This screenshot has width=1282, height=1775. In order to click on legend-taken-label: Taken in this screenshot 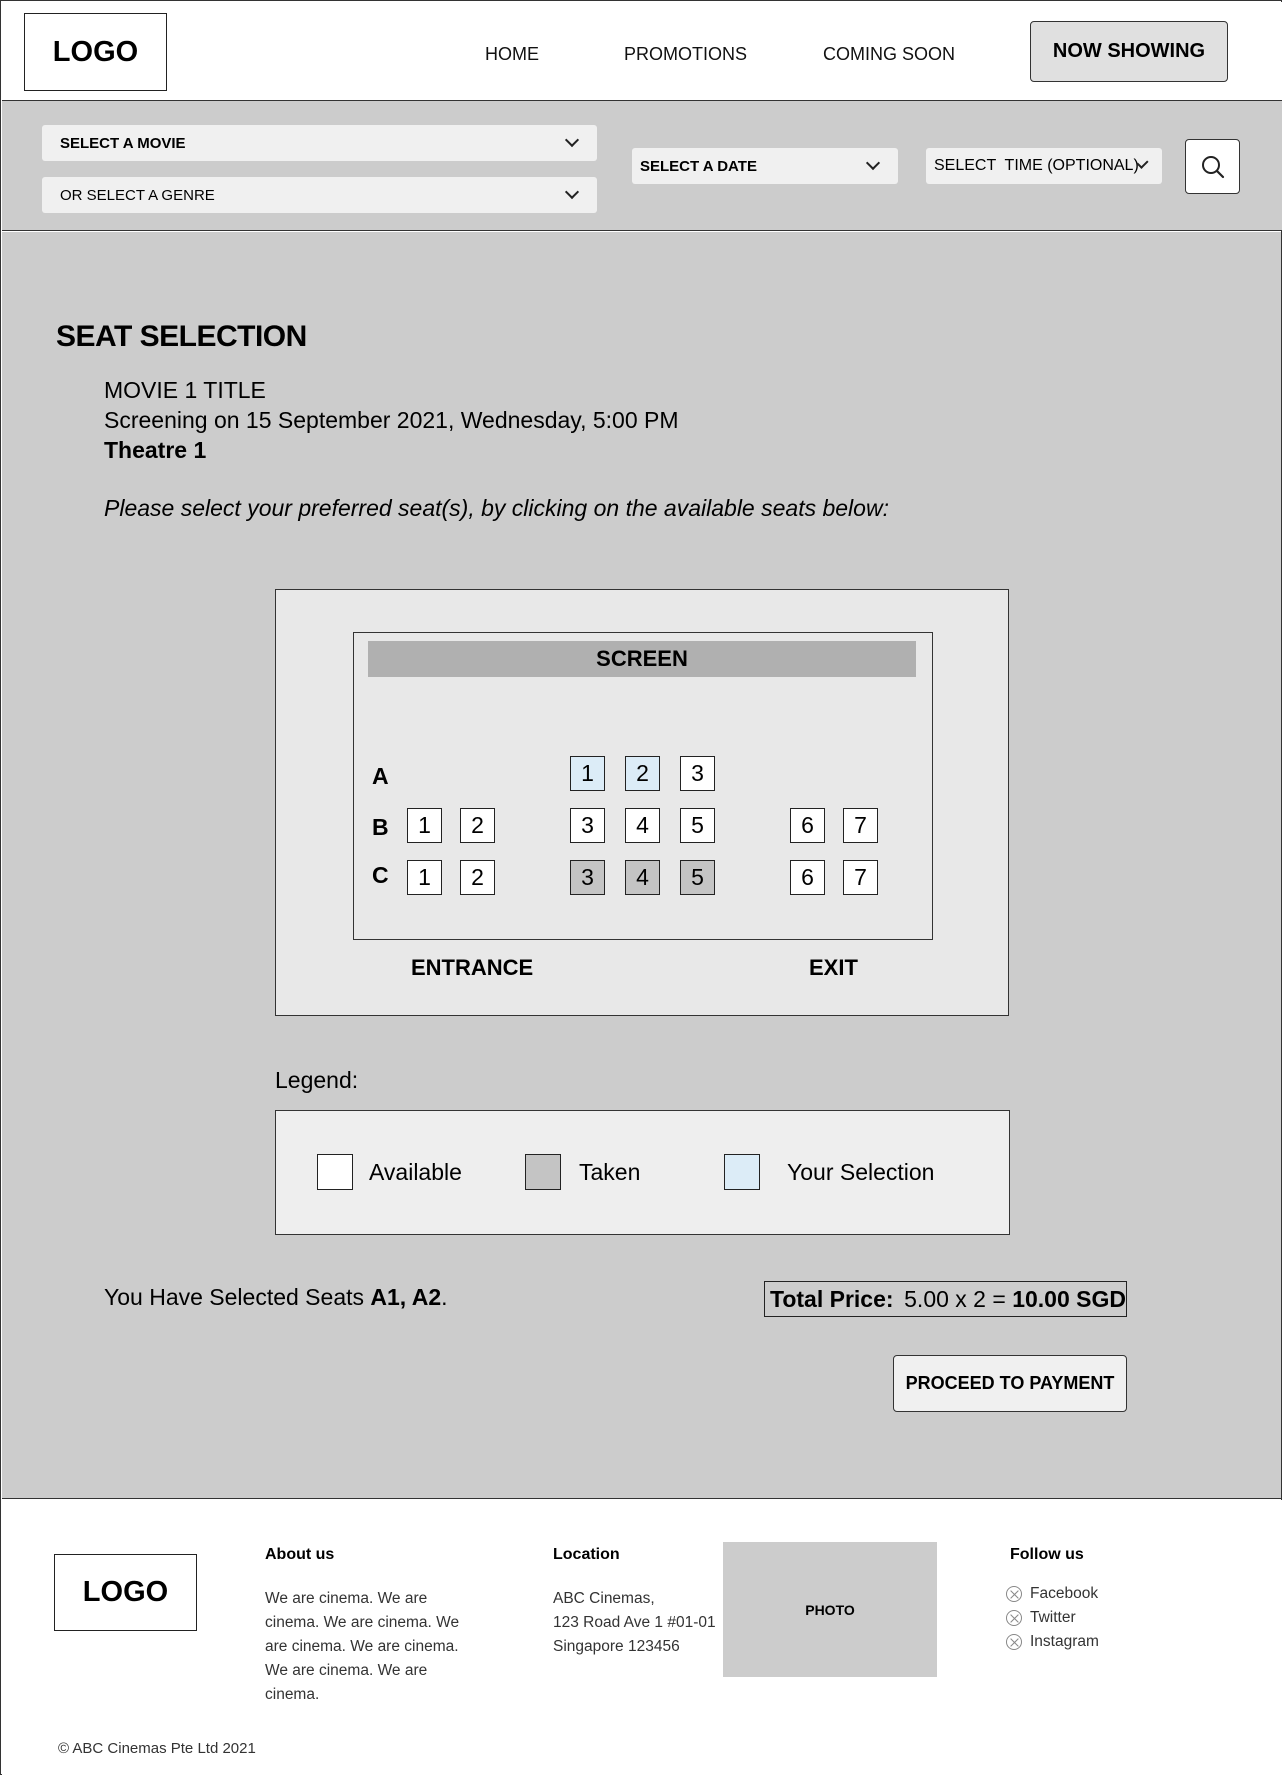, I will do `click(610, 1172)`.